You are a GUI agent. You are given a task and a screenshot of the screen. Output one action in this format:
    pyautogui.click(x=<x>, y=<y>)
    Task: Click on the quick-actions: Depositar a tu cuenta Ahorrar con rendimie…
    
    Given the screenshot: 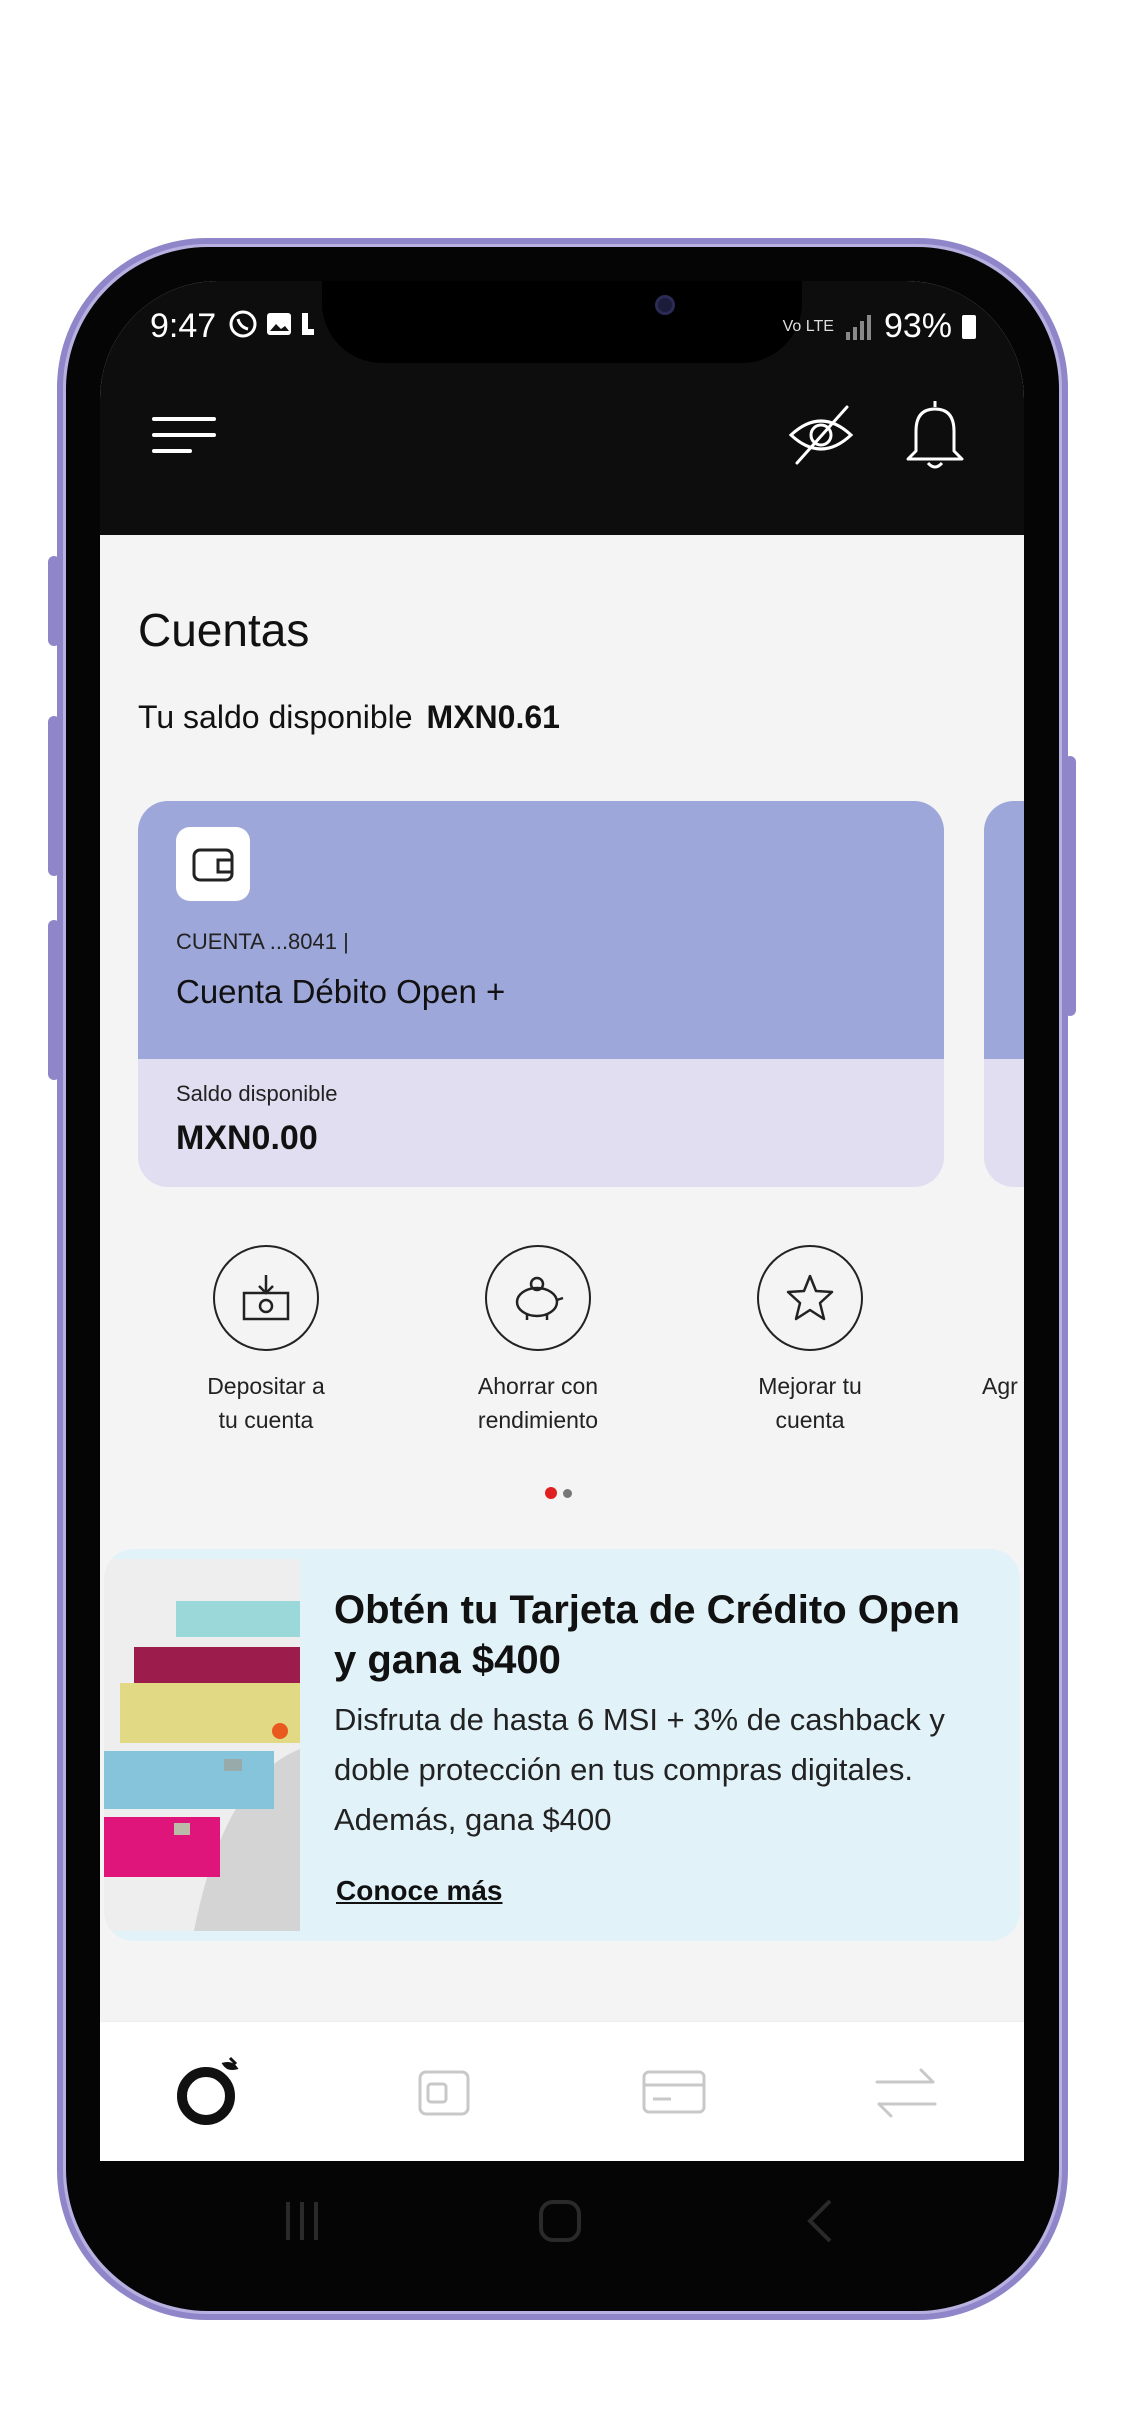 What is the action you would take?
    pyautogui.click(x=562, y=1345)
    